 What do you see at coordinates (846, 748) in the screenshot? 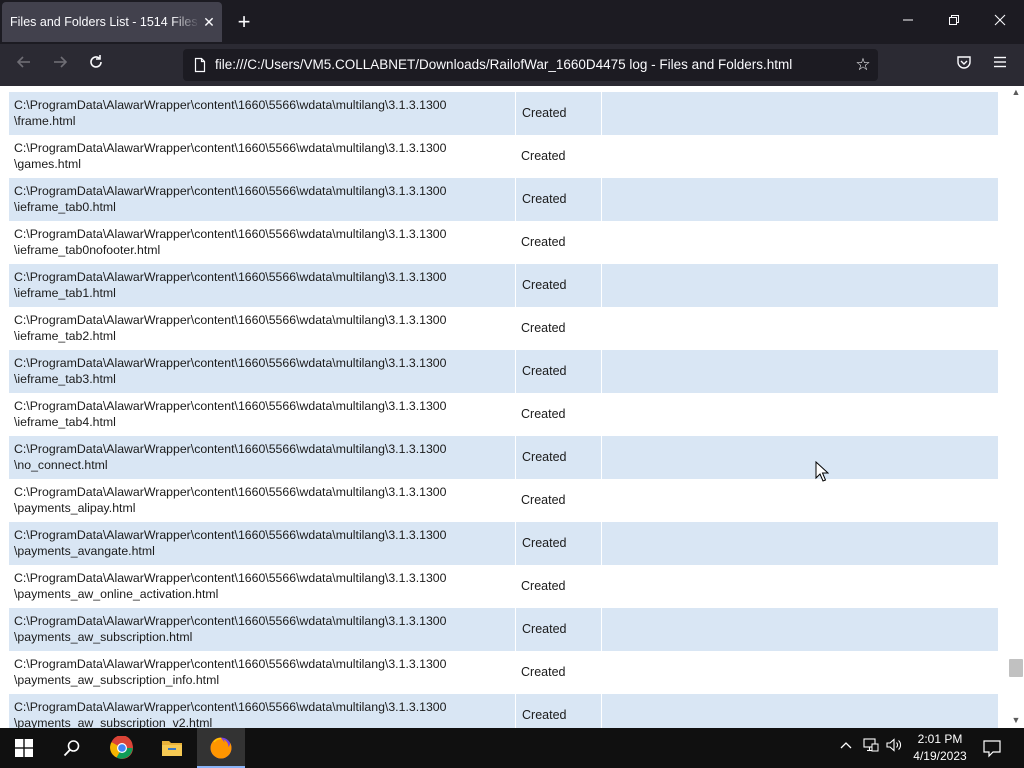
I see `chevron-up-icon` at bounding box center [846, 748].